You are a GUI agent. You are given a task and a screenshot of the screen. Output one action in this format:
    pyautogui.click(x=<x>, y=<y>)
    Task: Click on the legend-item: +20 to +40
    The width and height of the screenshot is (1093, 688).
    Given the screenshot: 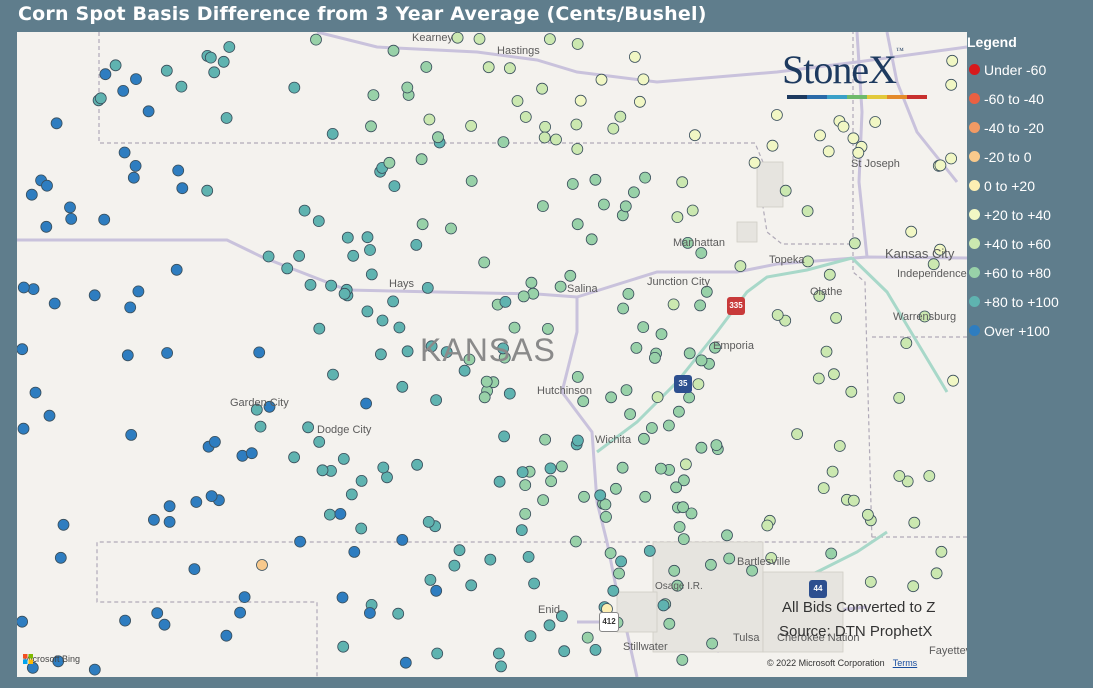 What is the action you would take?
    pyautogui.click(x=1030, y=214)
    